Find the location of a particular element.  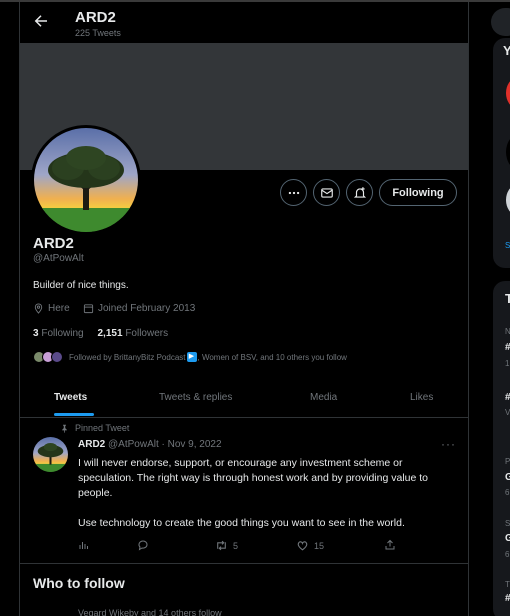

notifications-button is located at coordinates (359, 192).